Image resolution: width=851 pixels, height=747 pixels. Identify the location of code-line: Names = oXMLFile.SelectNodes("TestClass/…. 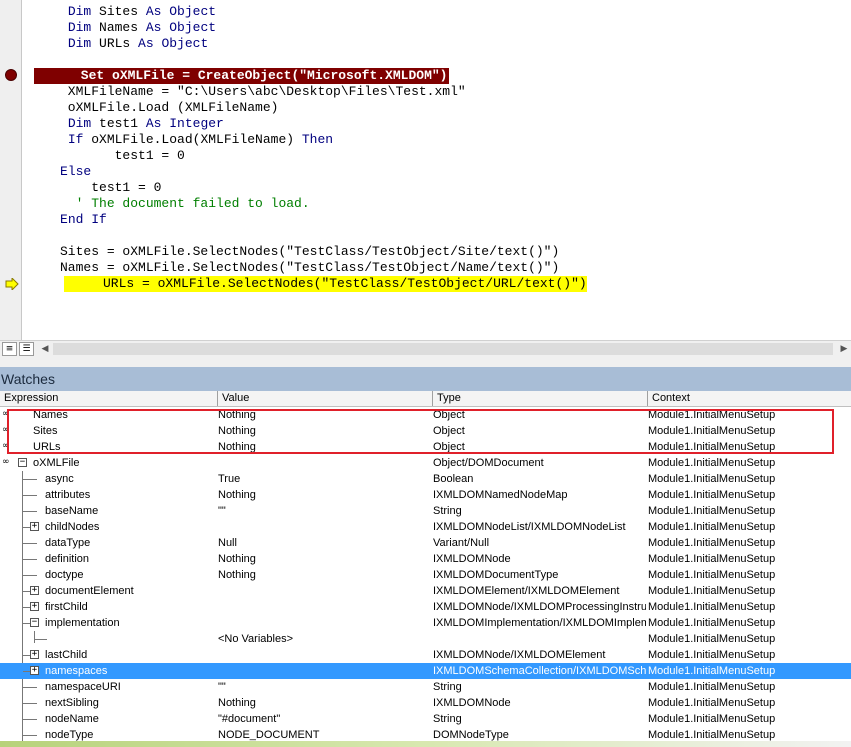
(290, 268).